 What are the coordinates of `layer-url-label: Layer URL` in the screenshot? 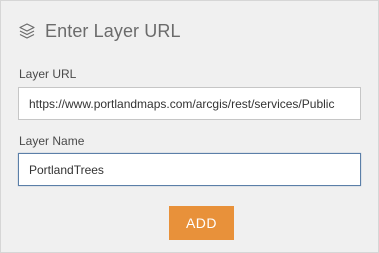 It's located at (48, 74).